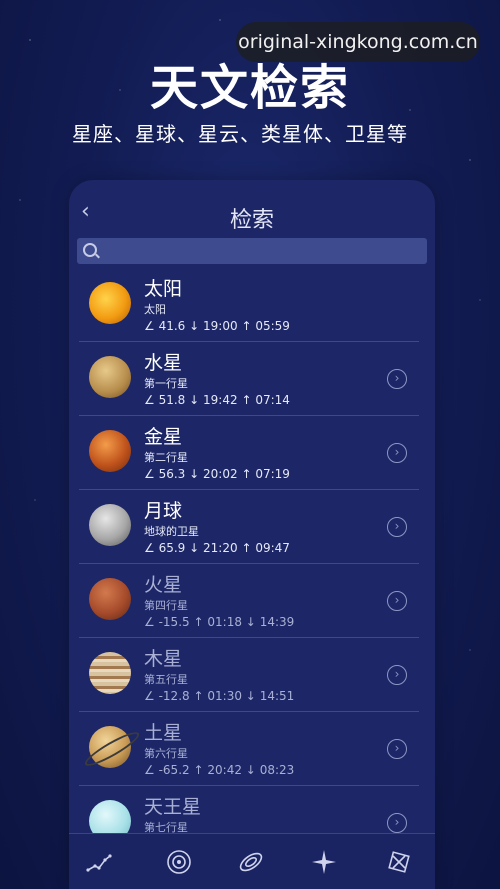 Image resolution: width=500 pixels, height=889 pixels. I want to click on list-item-venus: 金星 第二行星 ∠ 56.3 ↓ 20:02 ↑ 07:19 ›, so click(249, 453).